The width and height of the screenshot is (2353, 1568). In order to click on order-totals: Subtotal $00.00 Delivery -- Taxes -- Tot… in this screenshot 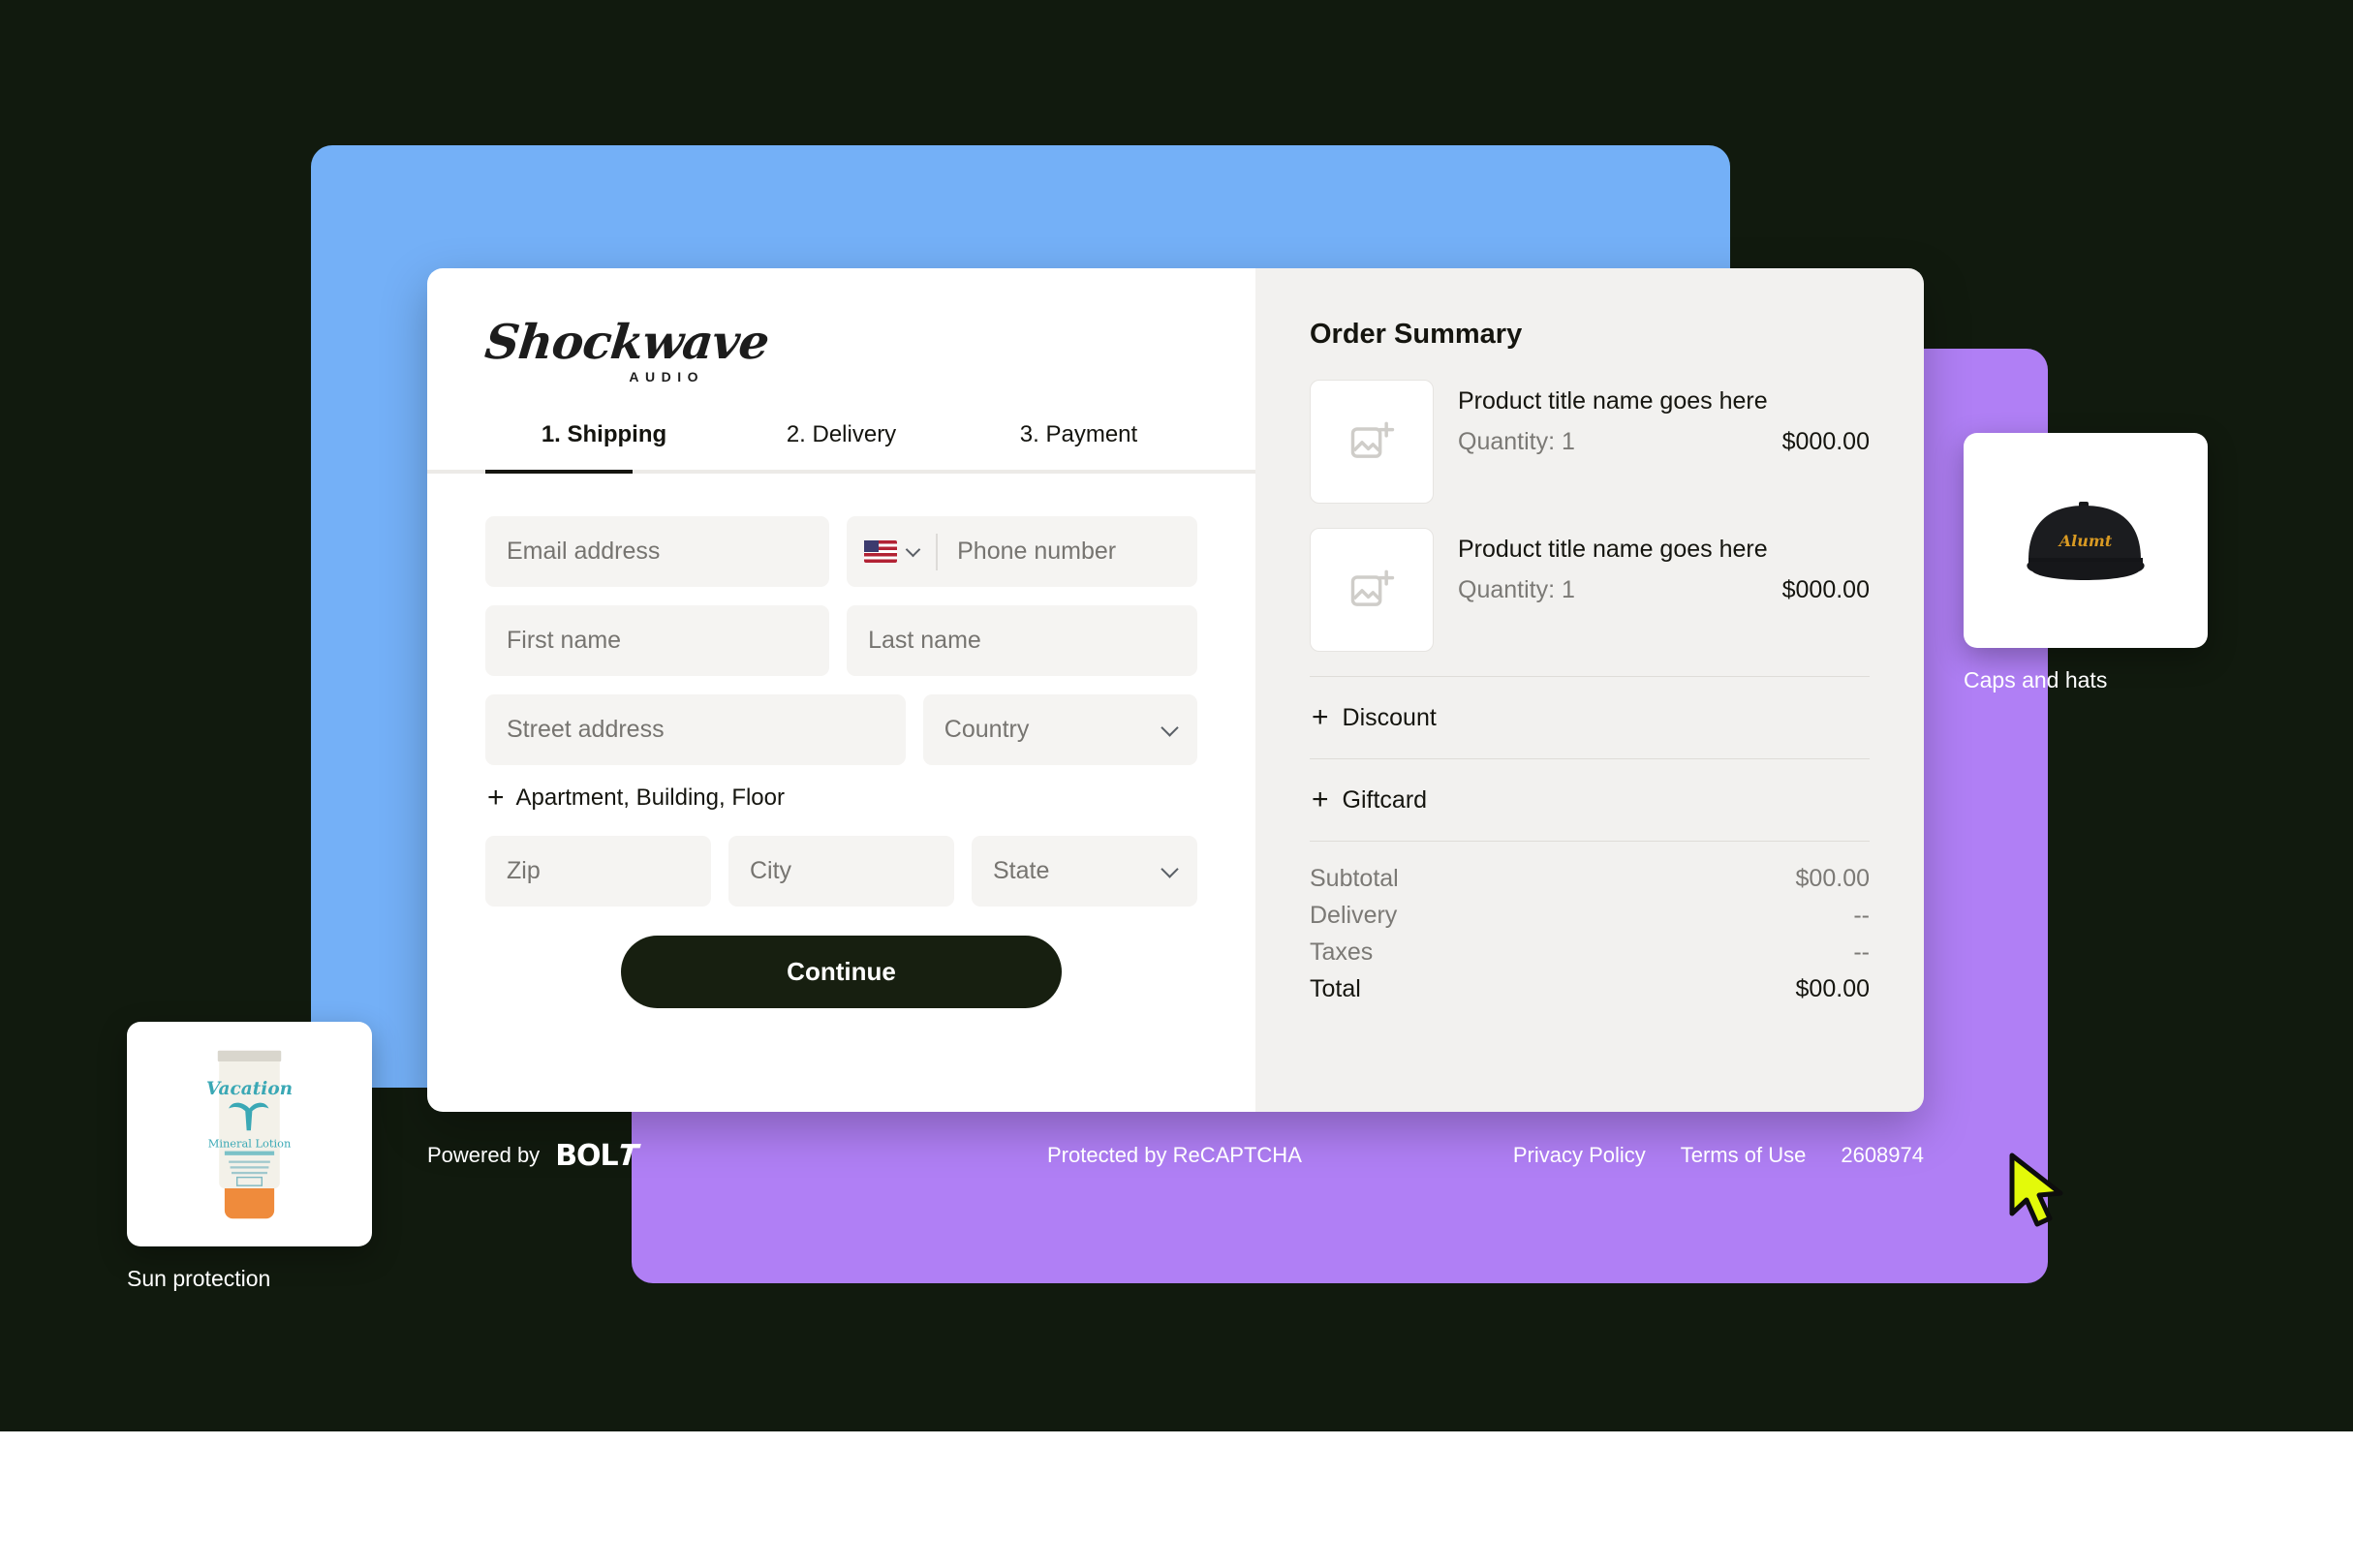, I will do `click(1590, 922)`.